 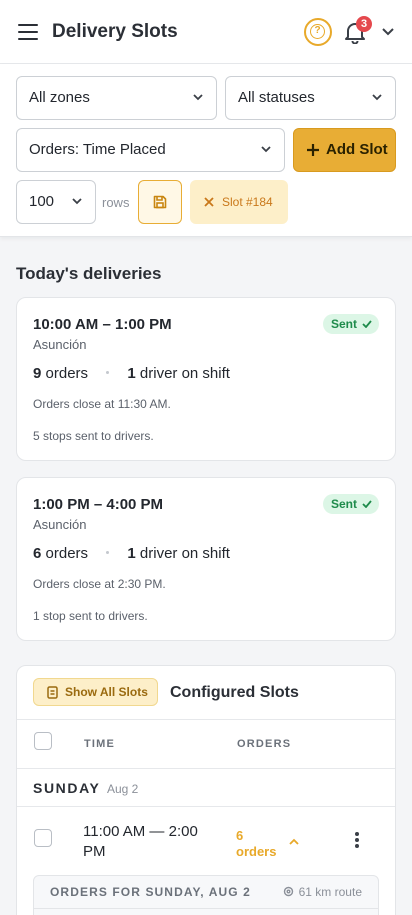 What do you see at coordinates (206, 908) in the screenshot?
I see `divider` at bounding box center [206, 908].